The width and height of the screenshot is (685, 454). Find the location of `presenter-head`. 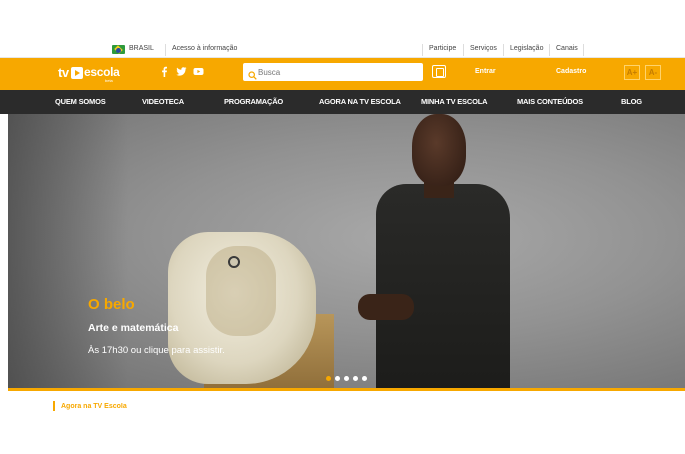

presenter-head is located at coordinates (439, 150).